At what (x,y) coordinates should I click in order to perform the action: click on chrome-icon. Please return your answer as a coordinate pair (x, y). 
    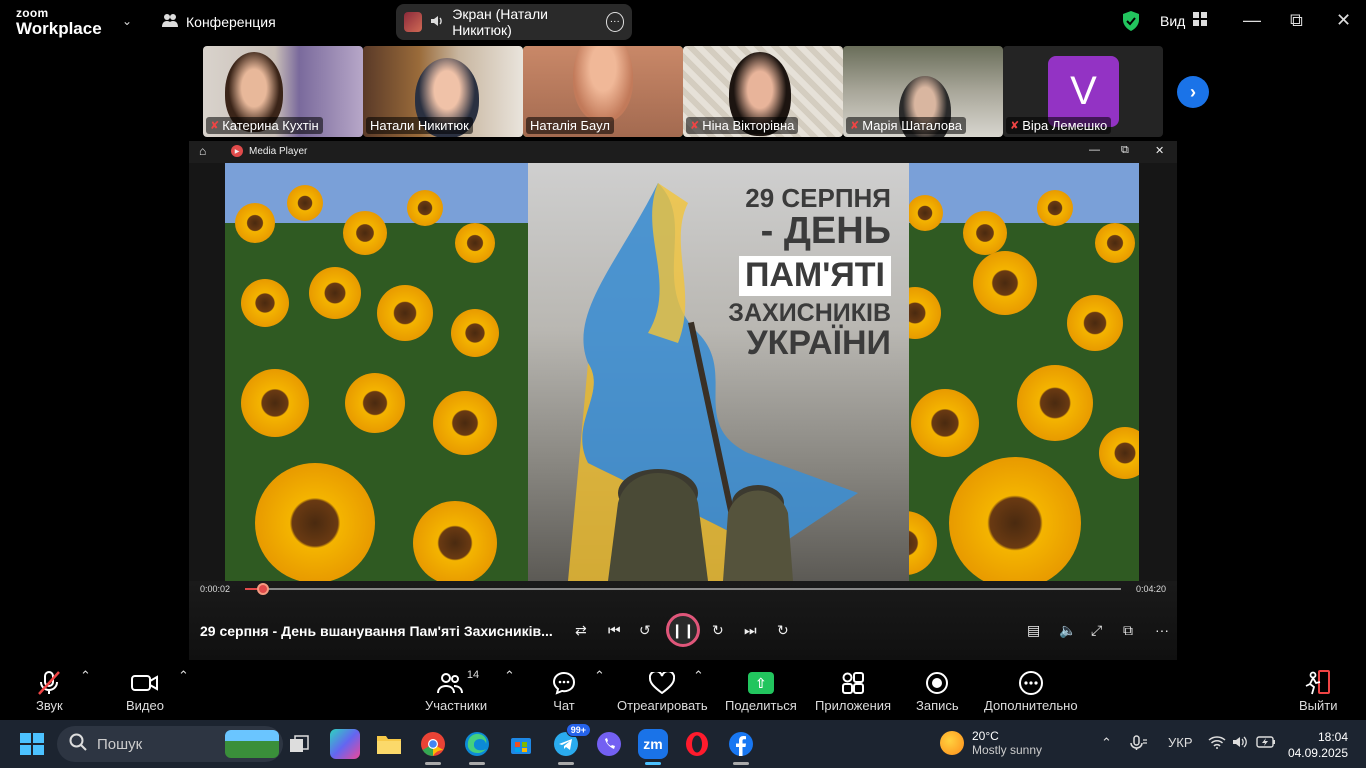
    Looking at the image, I should click on (433, 747).